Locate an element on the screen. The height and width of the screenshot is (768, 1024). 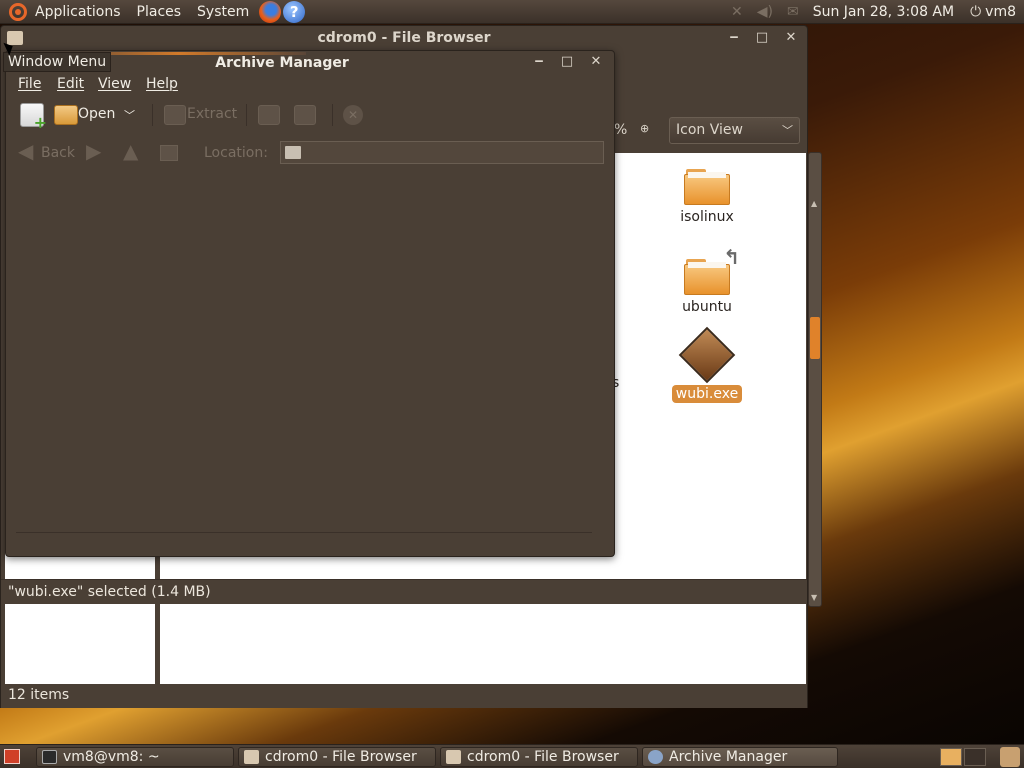
stop-icon: ✕ is located at coordinates (353, 115).